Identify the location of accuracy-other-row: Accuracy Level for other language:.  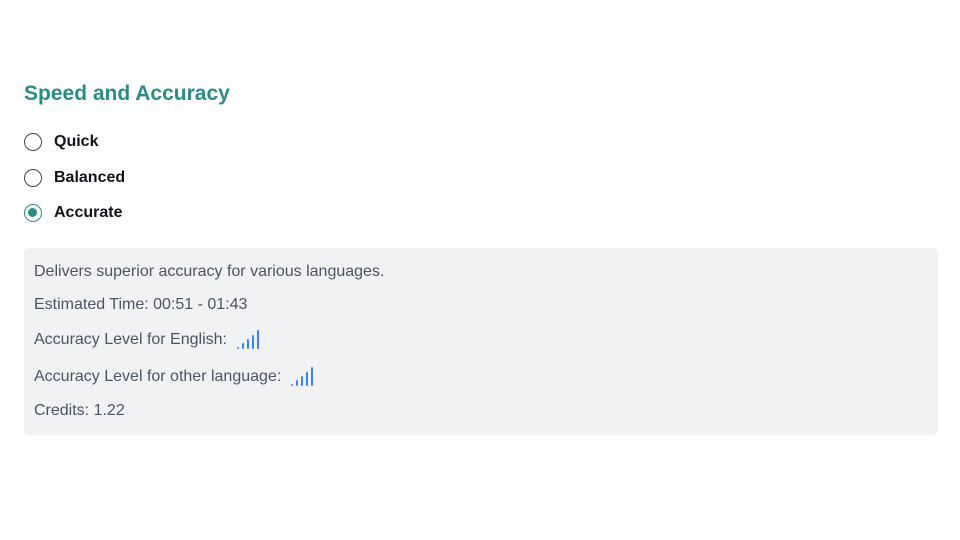
(481, 377).